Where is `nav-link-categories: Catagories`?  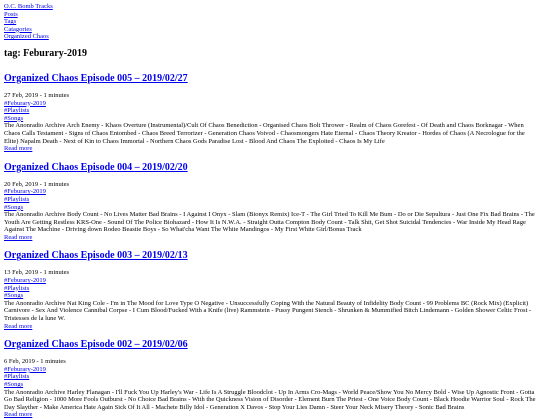 nav-link-categories: Catagories is located at coordinates (270, 30).